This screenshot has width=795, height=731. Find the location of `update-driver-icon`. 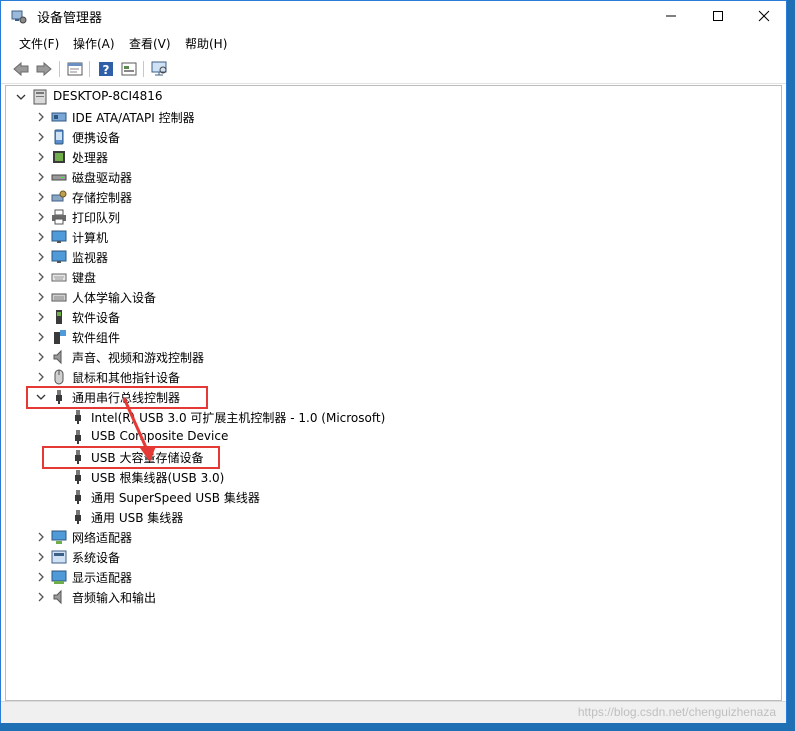

update-driver-icon is located at coordinates (129, 69).